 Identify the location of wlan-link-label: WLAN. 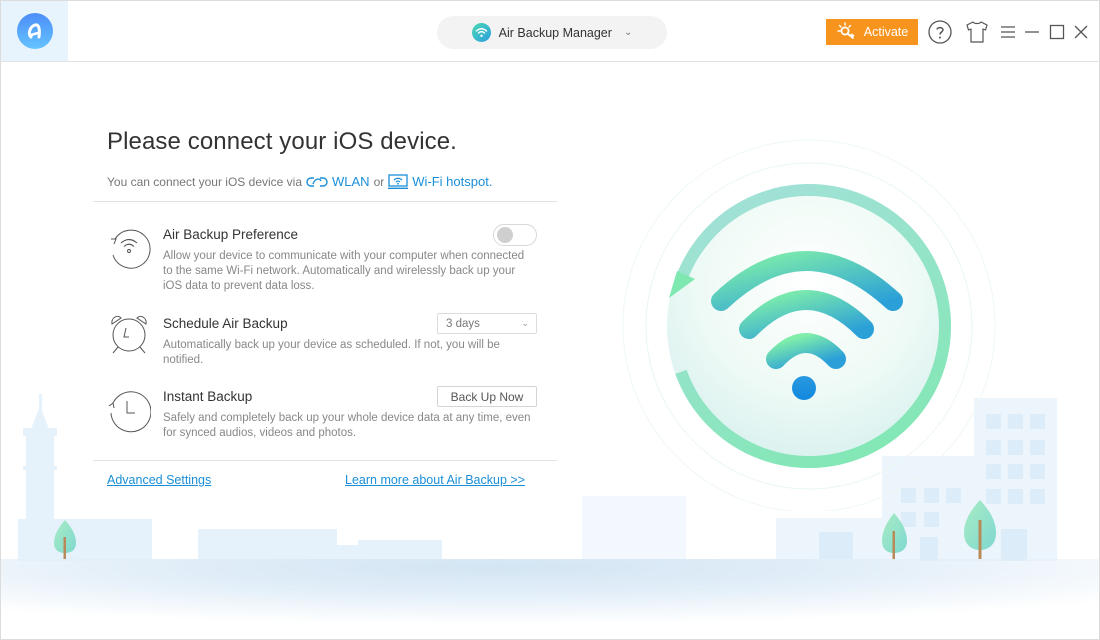
(351, 181).